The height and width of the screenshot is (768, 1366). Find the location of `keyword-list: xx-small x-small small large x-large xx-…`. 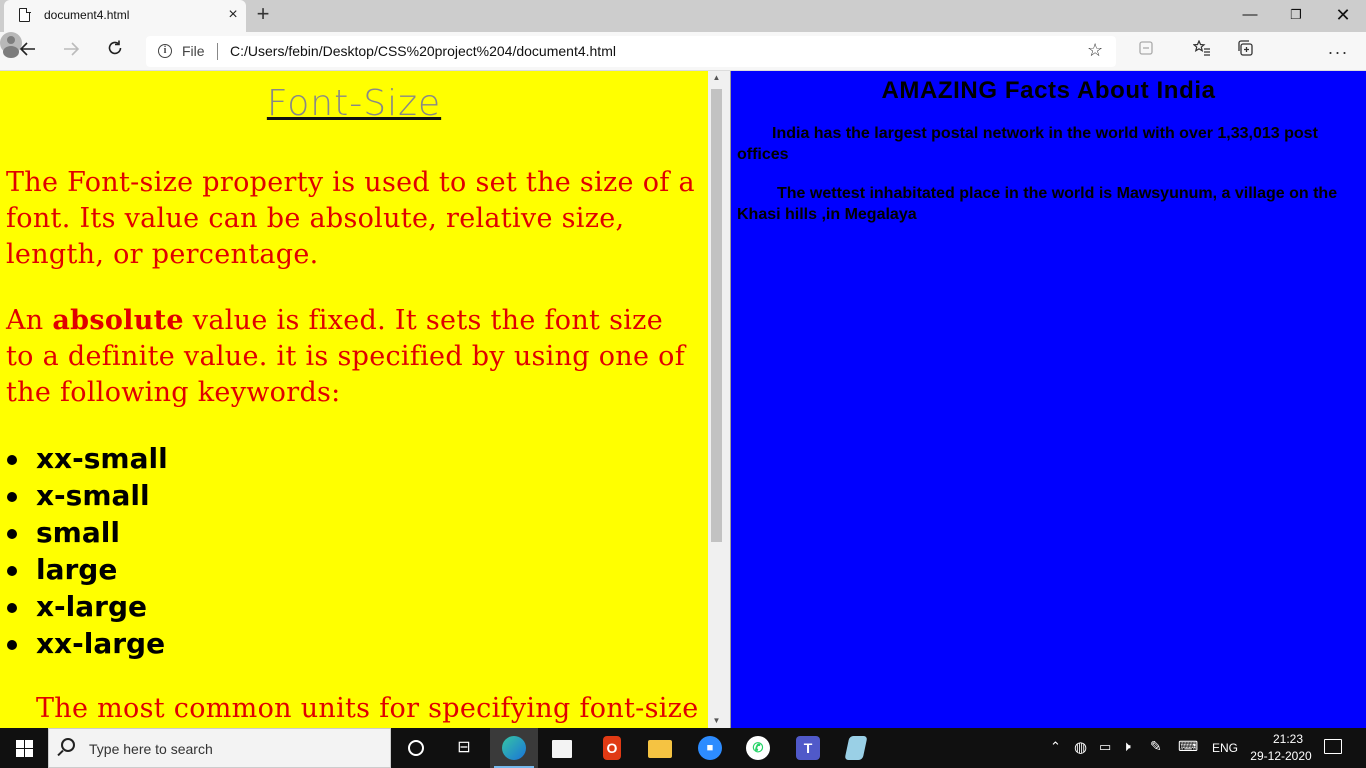

keyword-list: xx-small x-small small large x-large xx-… is located at coordinates (87, 551).